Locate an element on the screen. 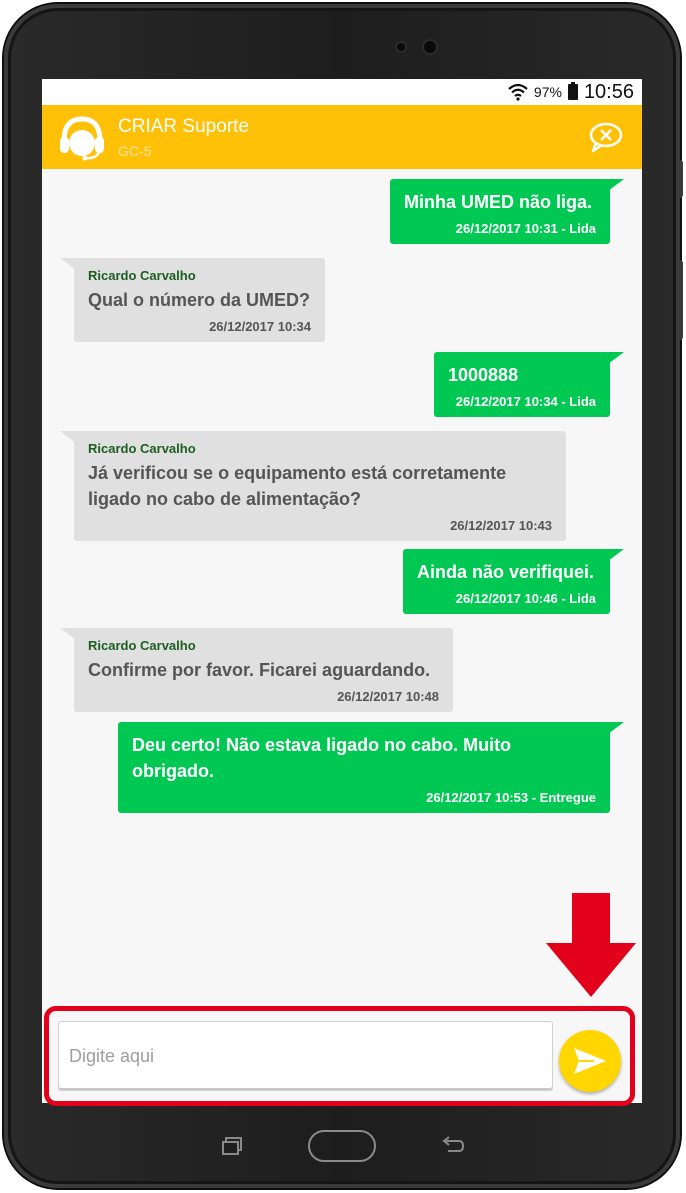 This screenshot has height=1193, width=686. status-bar: 97% 10:56 is located at coordinates (342, 92).